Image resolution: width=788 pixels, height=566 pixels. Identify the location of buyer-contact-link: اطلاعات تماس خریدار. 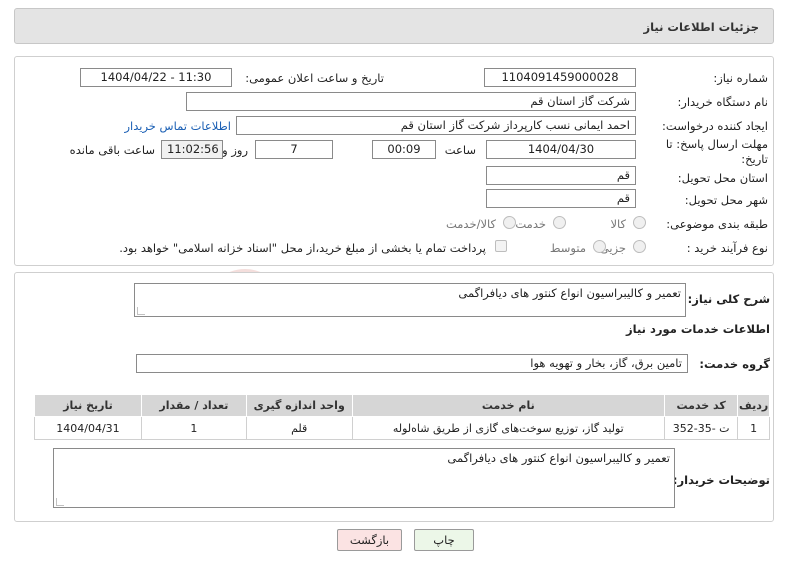
(177, 126).